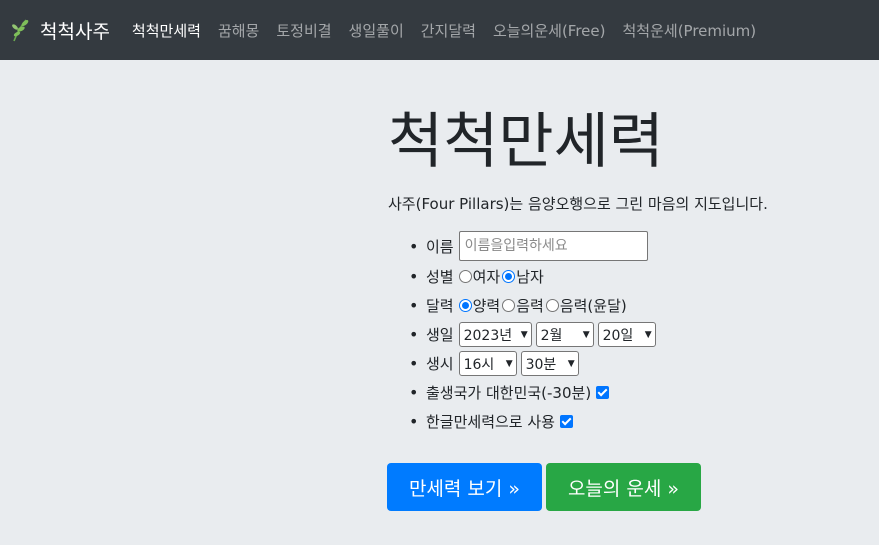  What do you see at coordinates (486, 277) in the screenshot?
I see `gender-female-label: 여자` at bounding box center [486, 277].